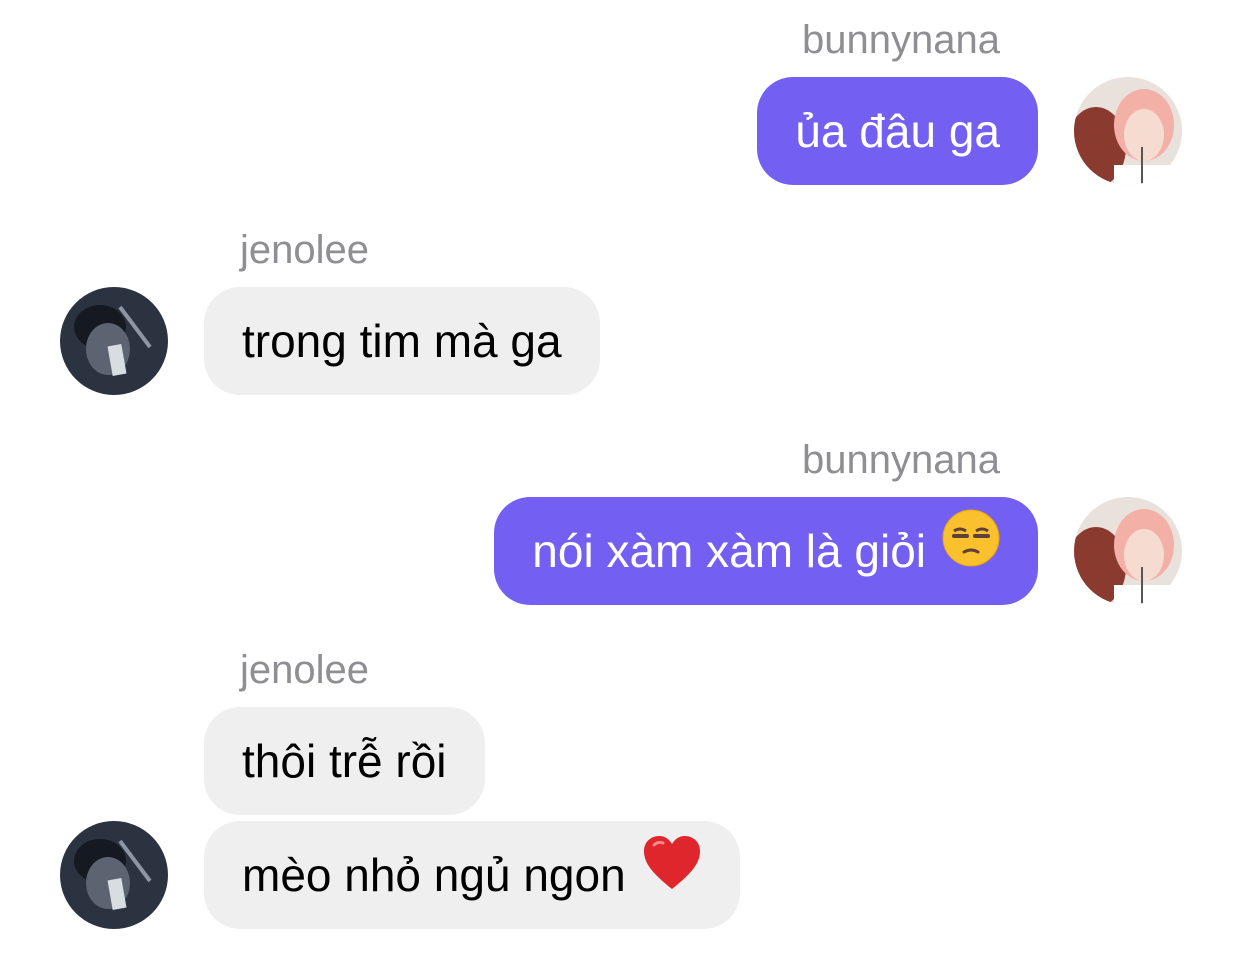  I want to click on red-heart-icon, so click(672, 875).